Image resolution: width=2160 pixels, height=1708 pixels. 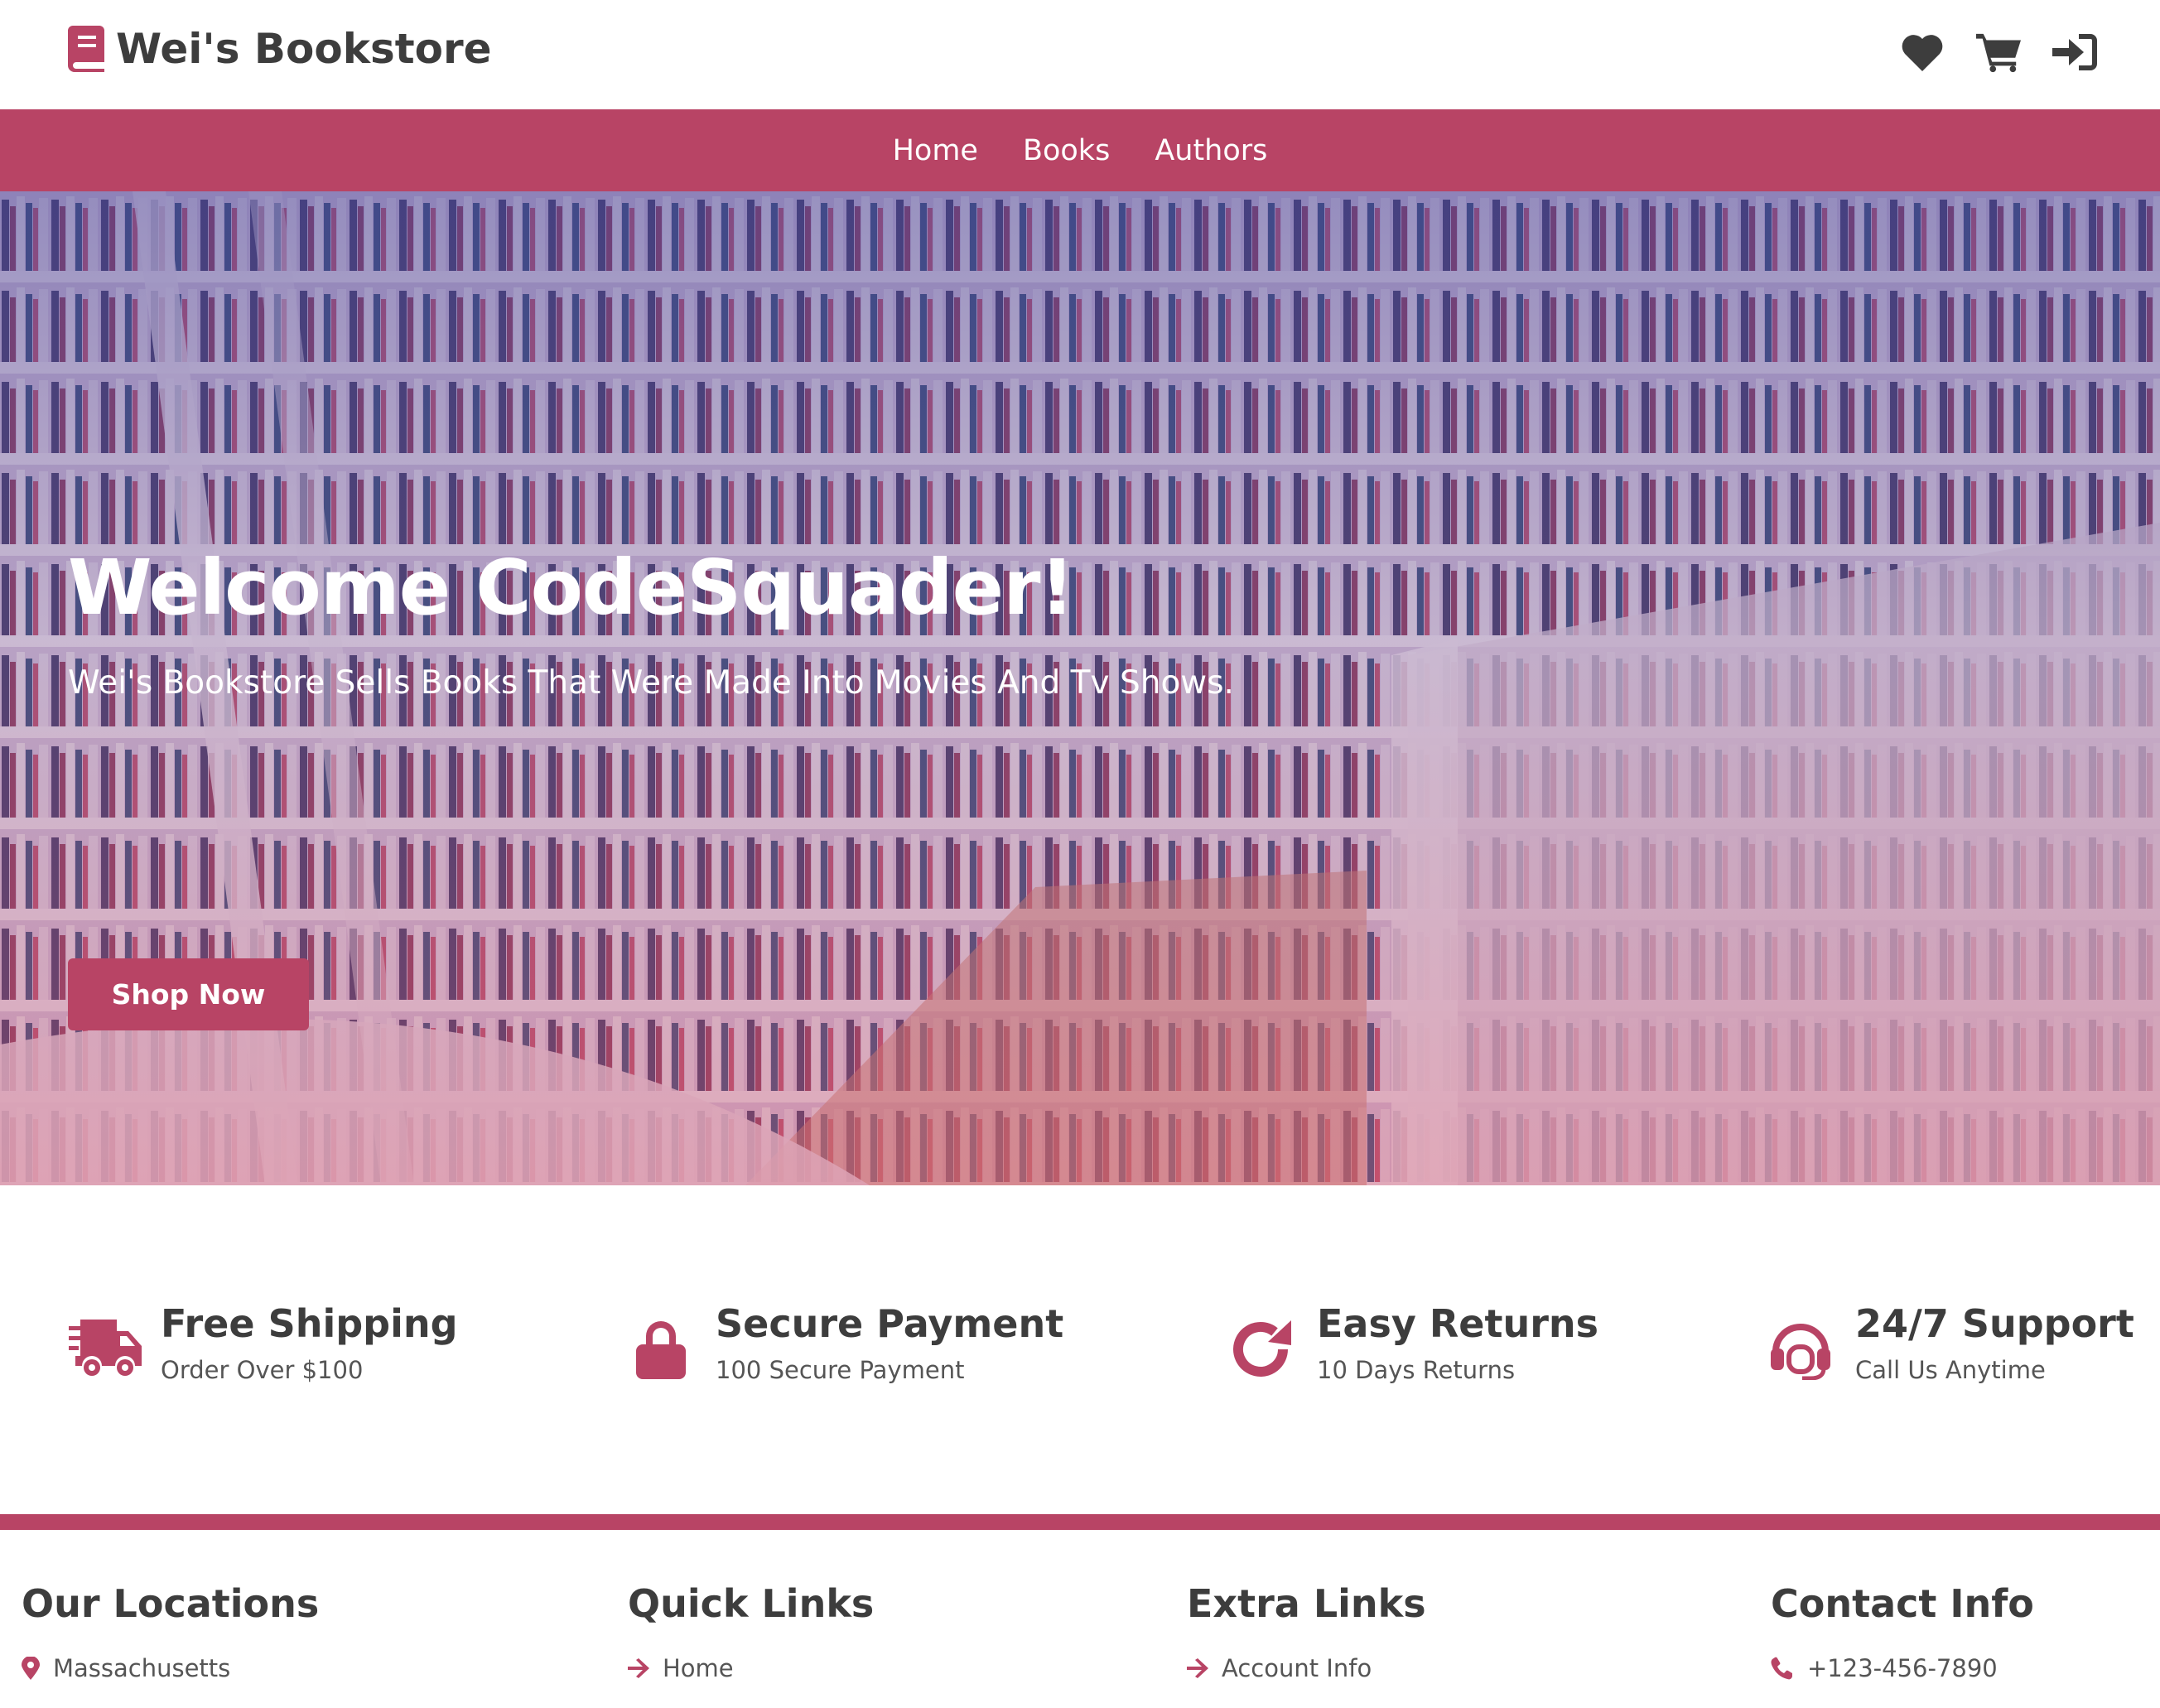 I want to click on truck-icon, so click(x=106, y=1349).